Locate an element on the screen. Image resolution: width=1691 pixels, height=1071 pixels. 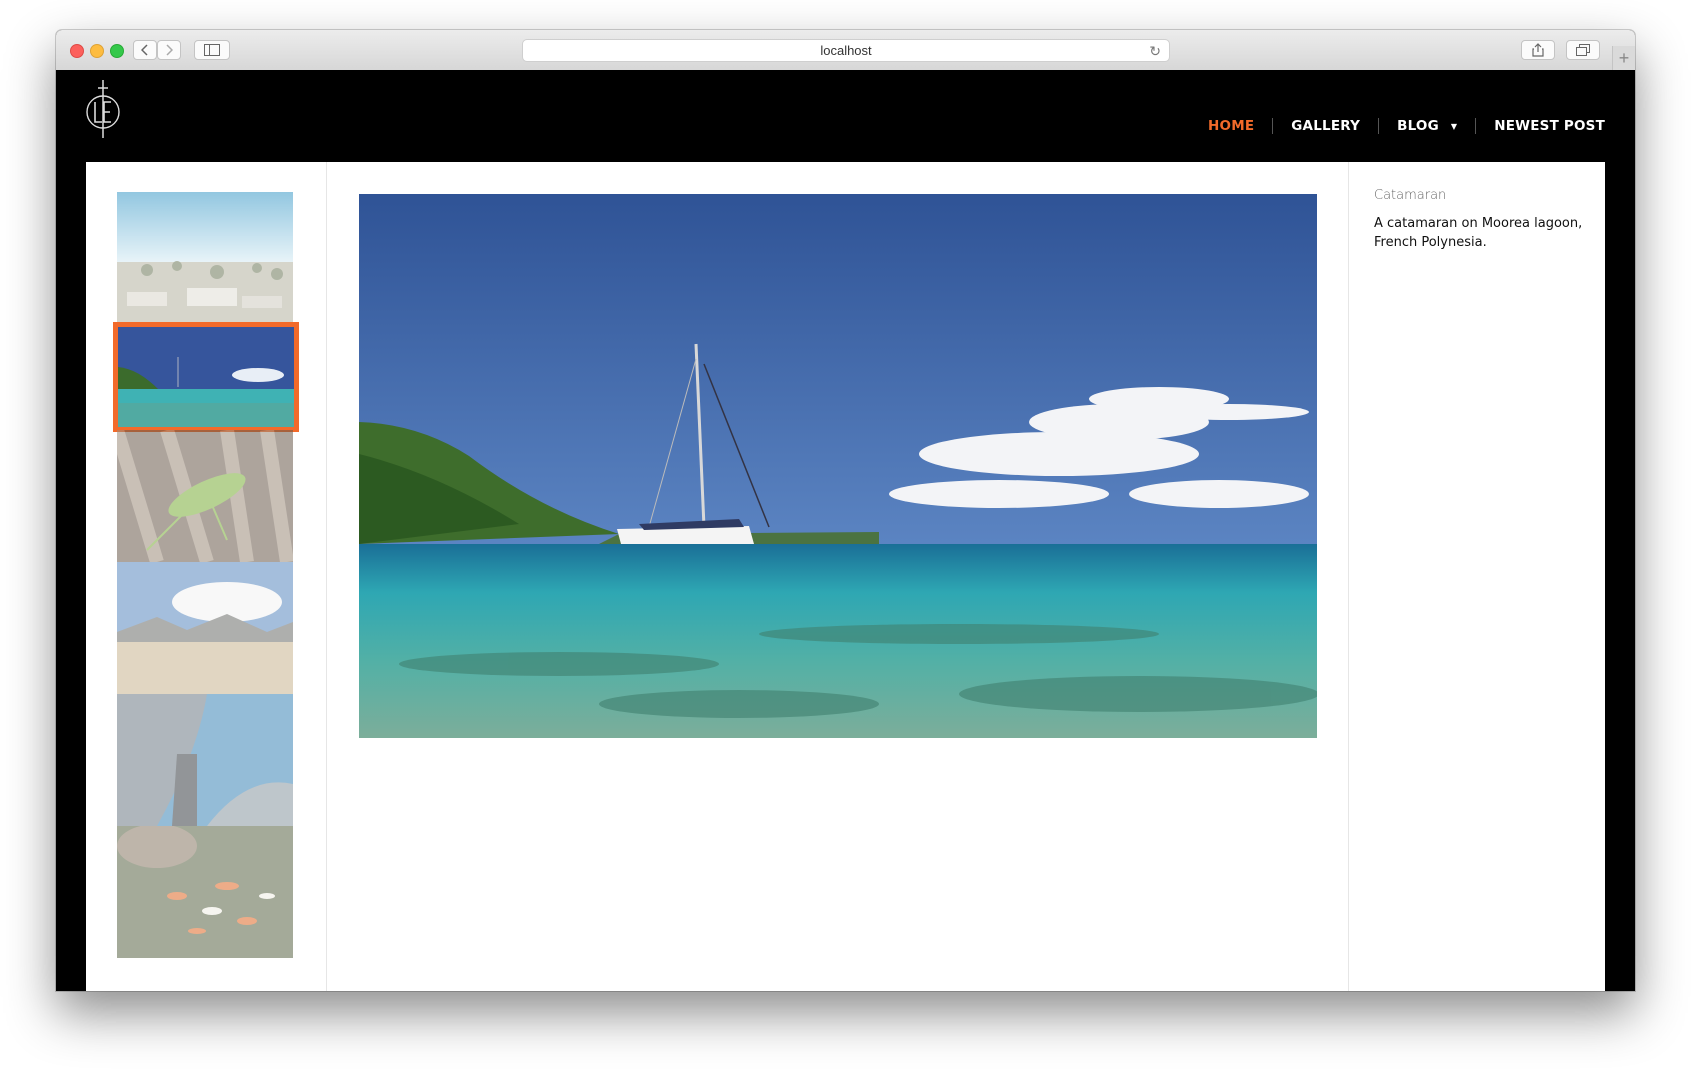
address-text: localhost is located at coordinates (846, 50).